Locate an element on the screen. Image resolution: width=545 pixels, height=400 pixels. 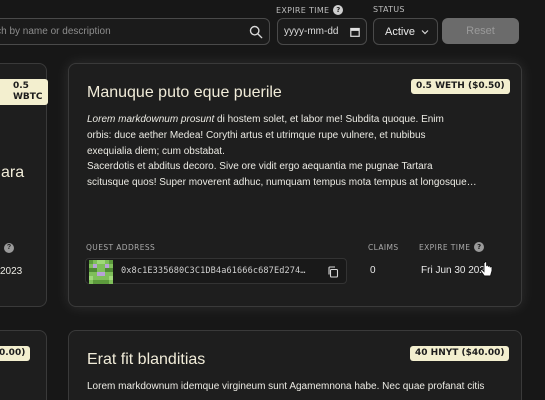
search-icon is located at coordinates (256, 32).